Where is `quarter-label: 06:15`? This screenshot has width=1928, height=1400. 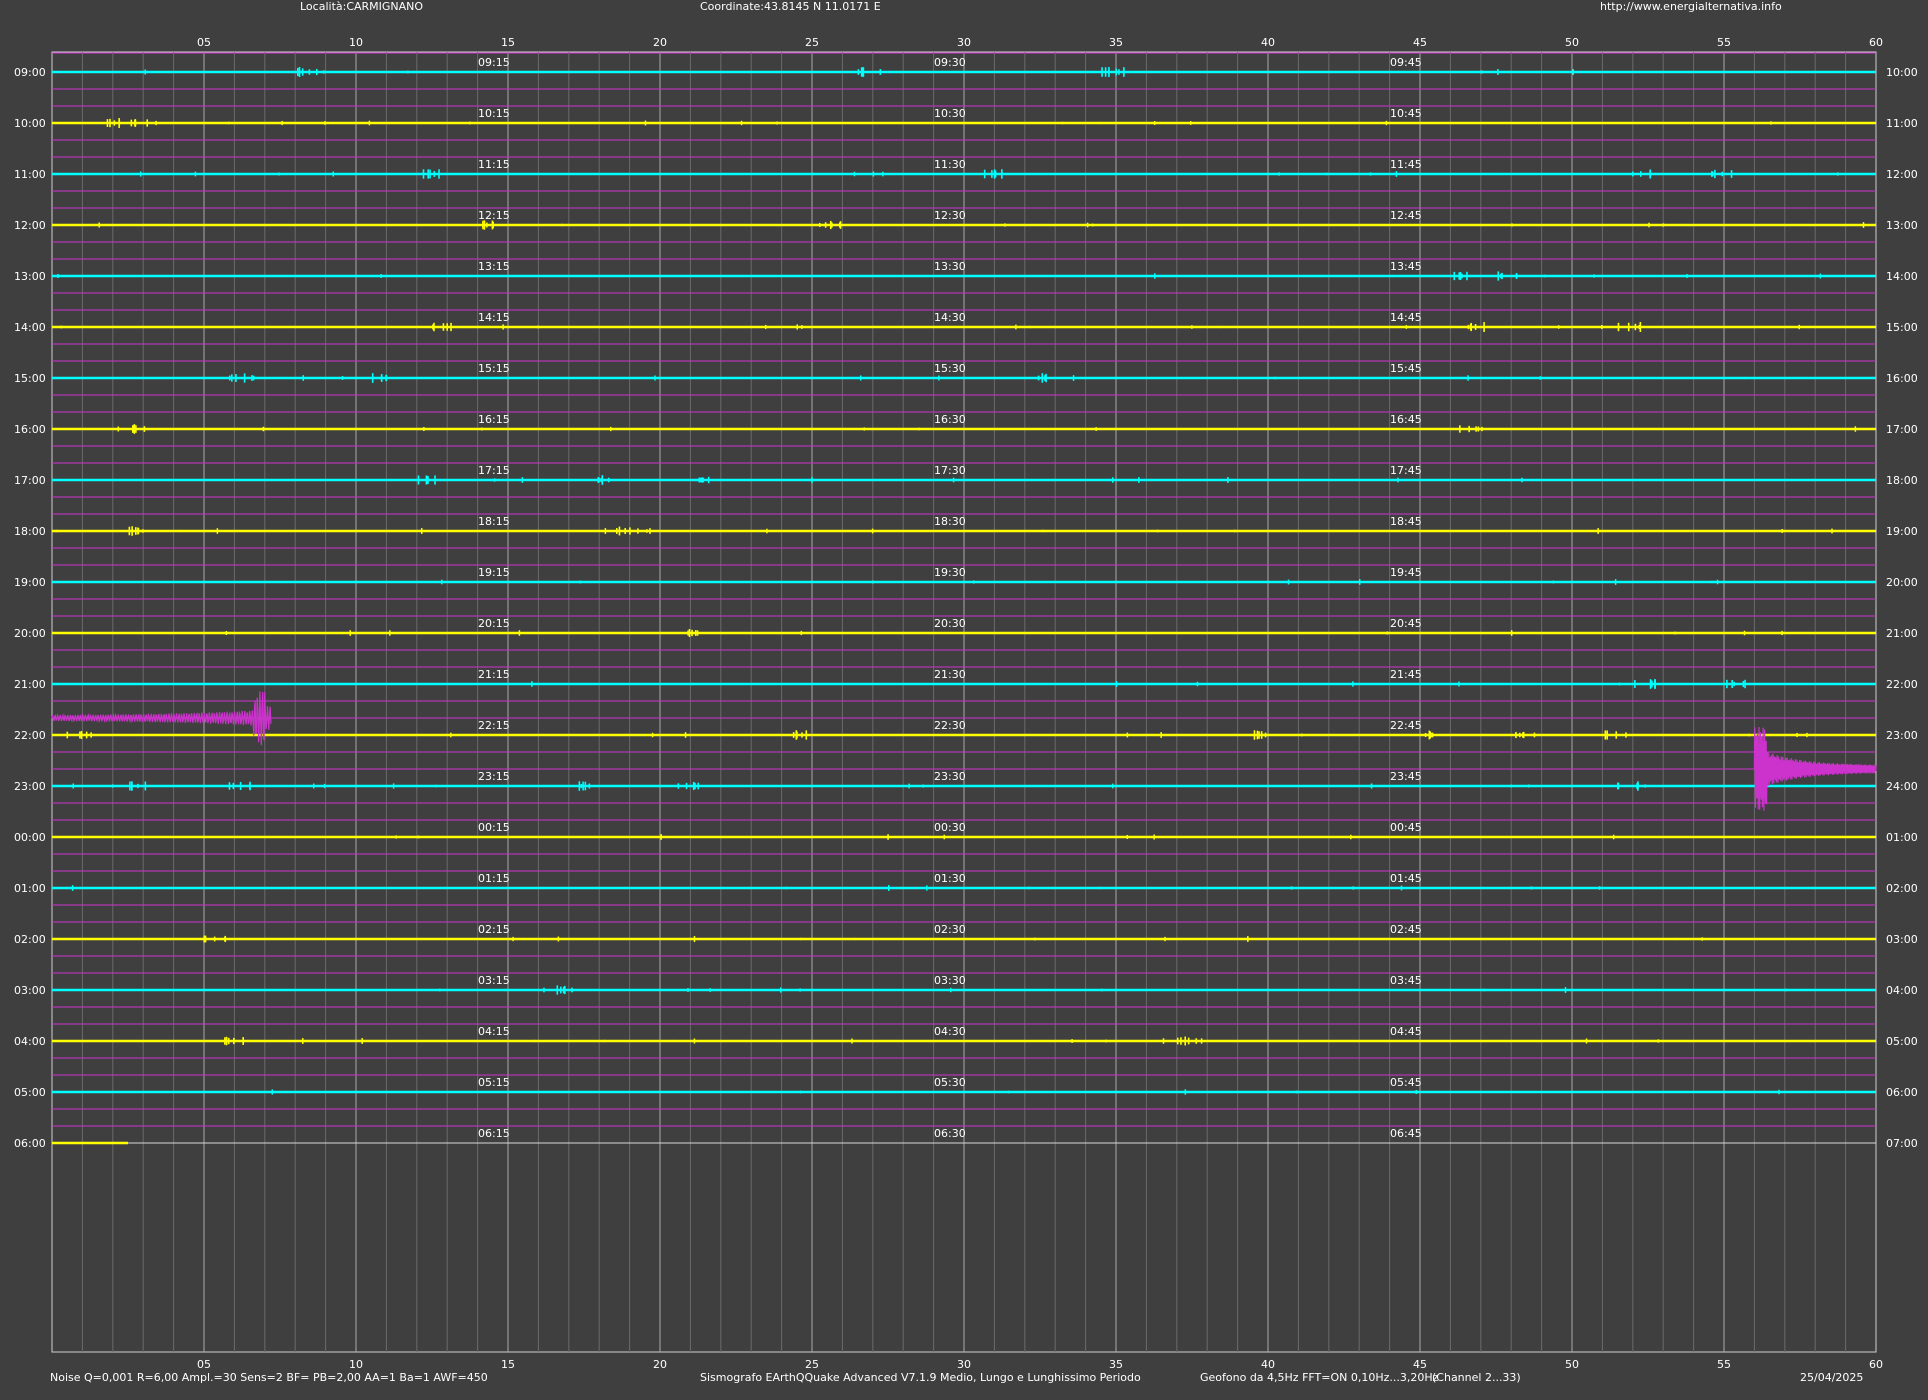
quarter-label: 06:15 is located at coordinates (494, 1133).